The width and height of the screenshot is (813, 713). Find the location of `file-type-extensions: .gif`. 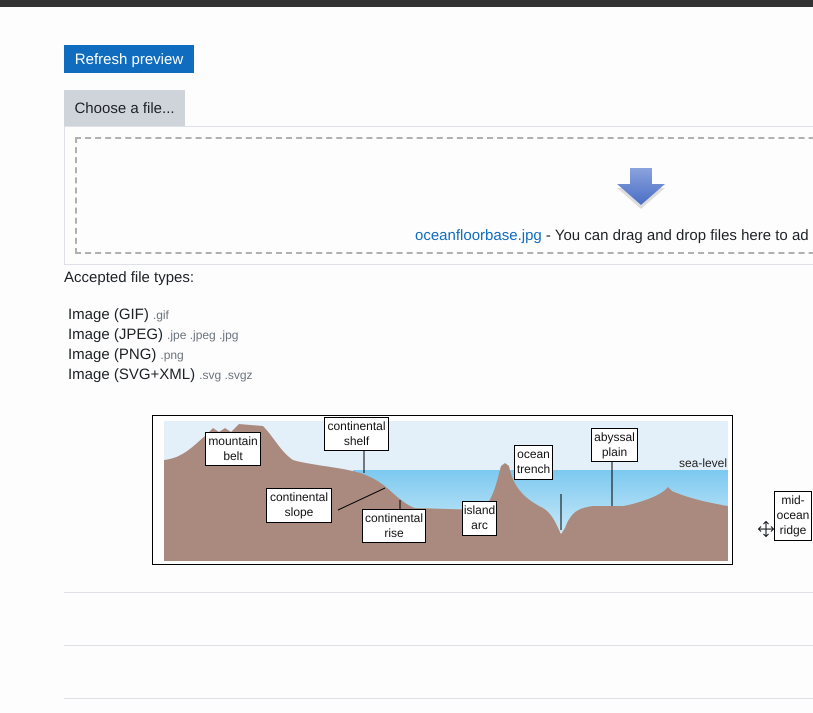

file-type-extensions: .gif is located at coordinates (160, 315).